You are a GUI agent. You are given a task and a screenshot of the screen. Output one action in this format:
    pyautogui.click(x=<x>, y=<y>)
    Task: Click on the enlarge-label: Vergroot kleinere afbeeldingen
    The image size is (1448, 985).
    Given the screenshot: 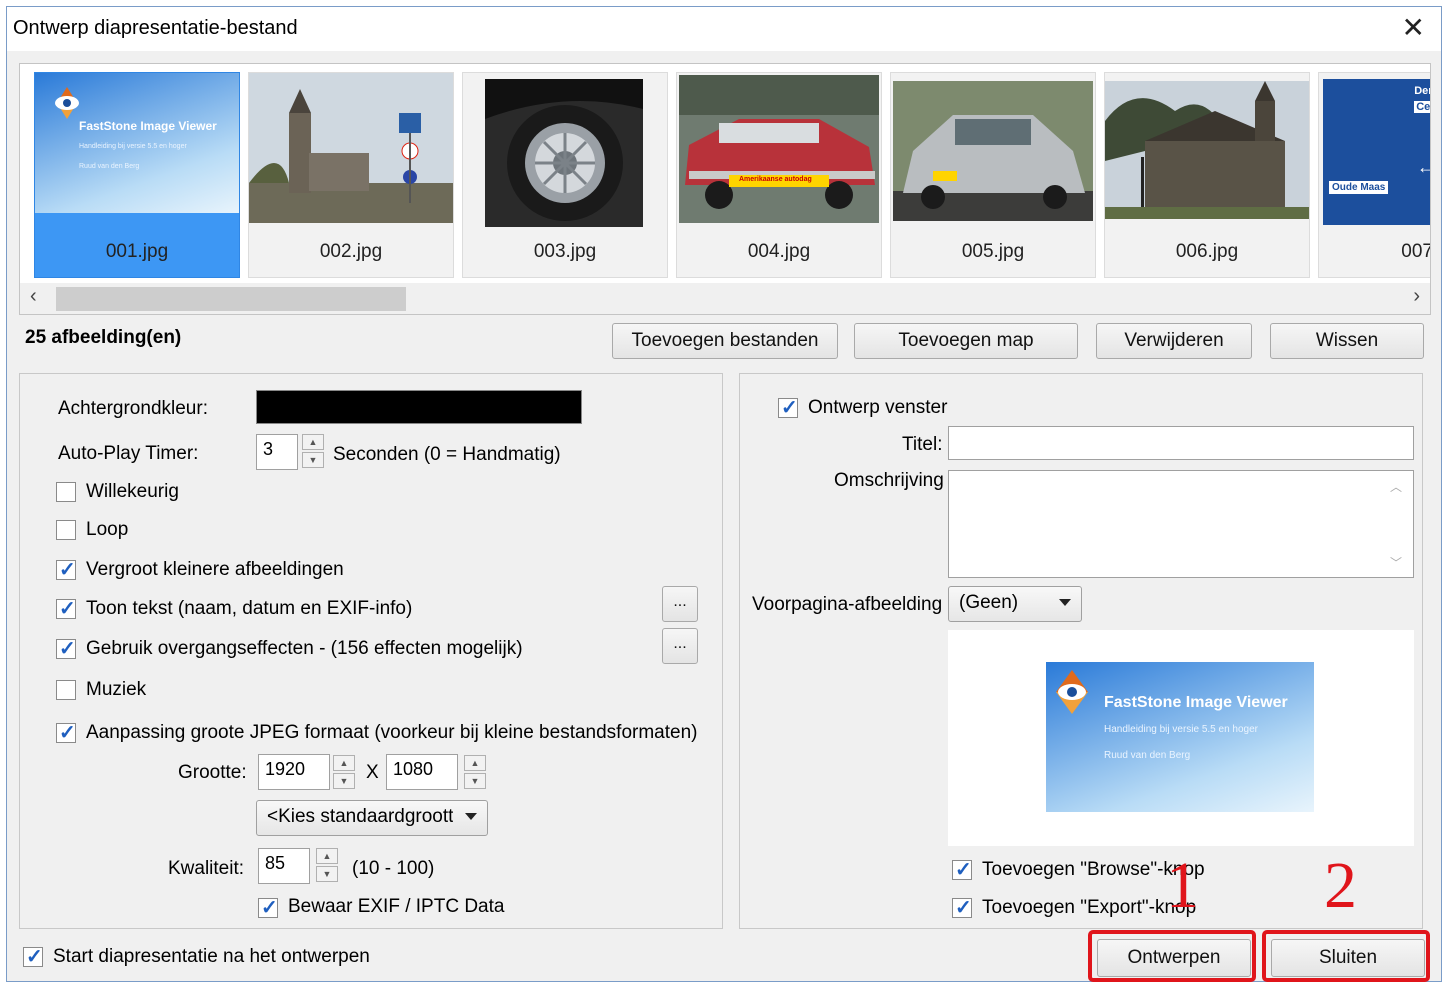 What is the action you would take?
    pyautogui.click(x=215, y=569)
    